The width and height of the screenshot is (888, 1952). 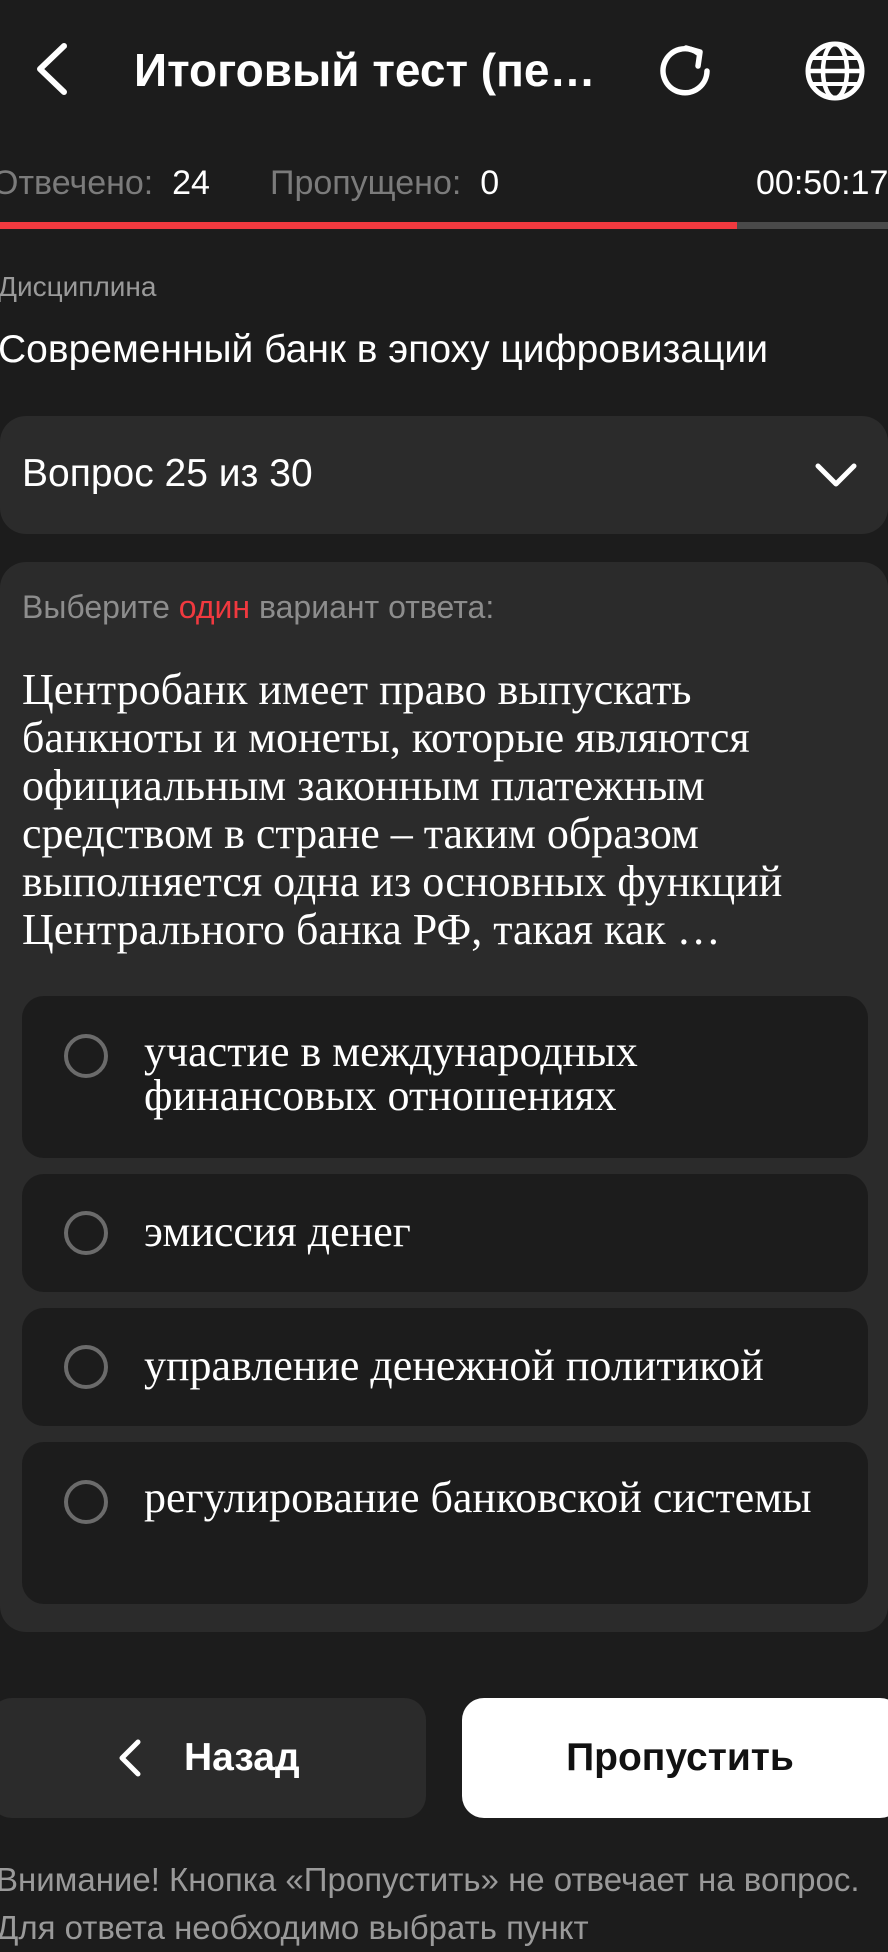 I want to click on globe-icon, so click(x=835, y=71).